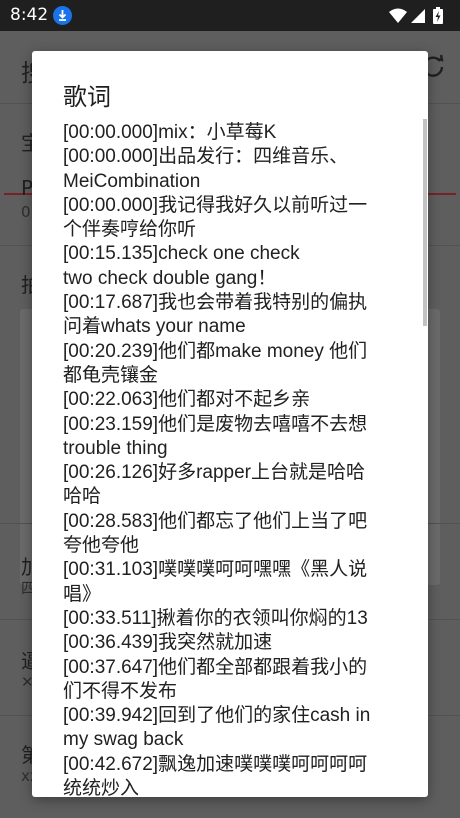 The width and height of the screenshot is (460, 818). What do you see at coordinates (154, 327) in the screenshot?
I see `lyric-line: 问着whats your name` at bounding box center [154, 327].